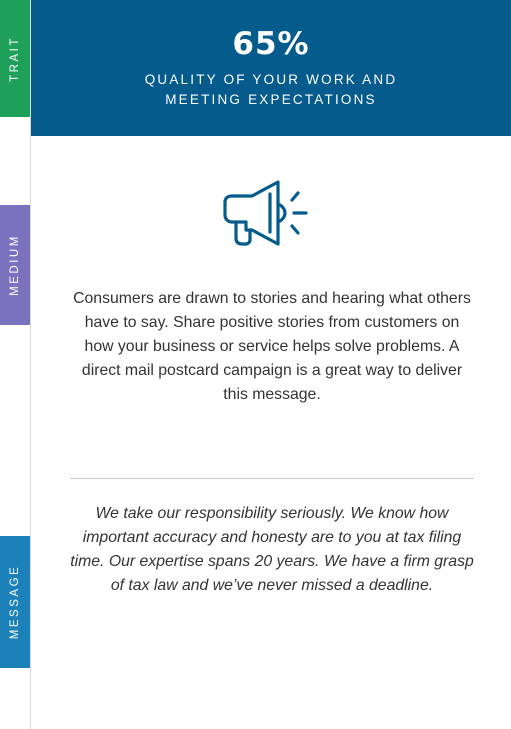 The image size is (511, 729). Describe the element at coordinates (271, 44) in the screenshot. I see `trait-percentage: 65%` at that location.